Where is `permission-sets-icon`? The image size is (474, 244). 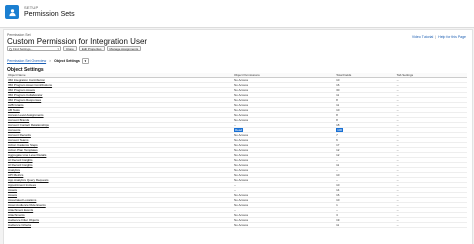 permission-sets-icon is located at coordinates (12, 12).